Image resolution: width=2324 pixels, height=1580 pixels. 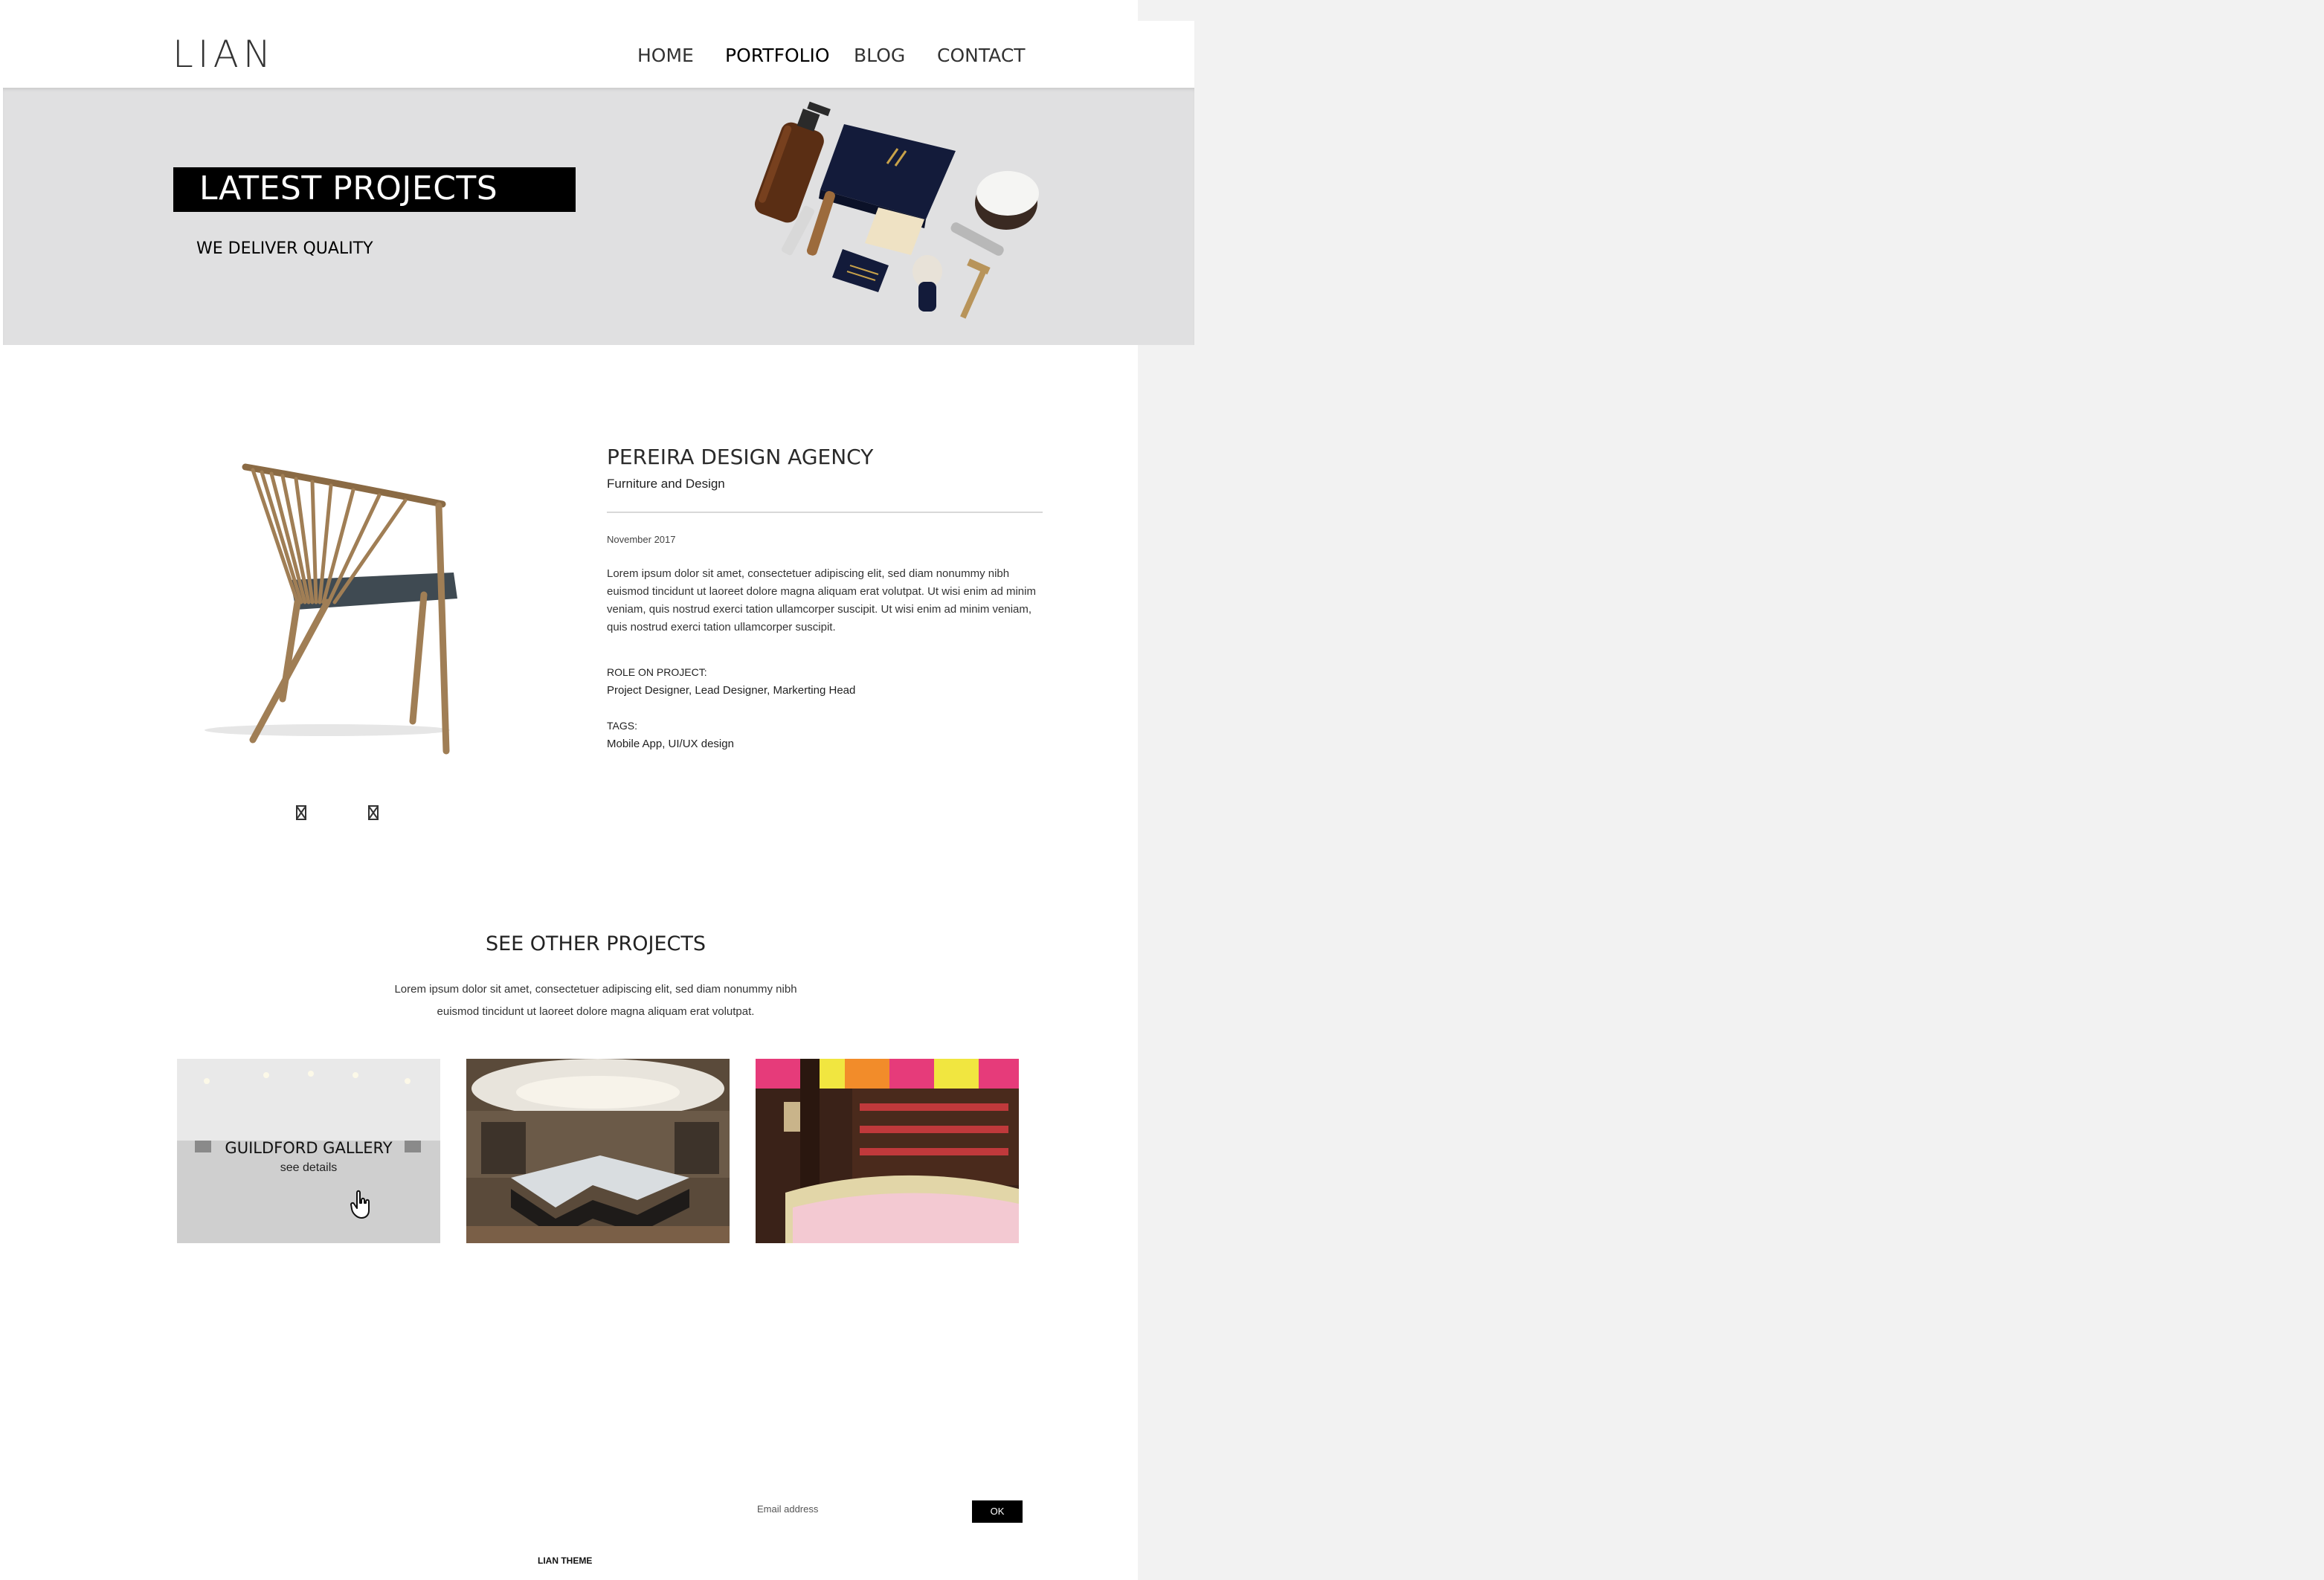 I want to click on brand-logo: LIAN, so click(x=224, y=55).